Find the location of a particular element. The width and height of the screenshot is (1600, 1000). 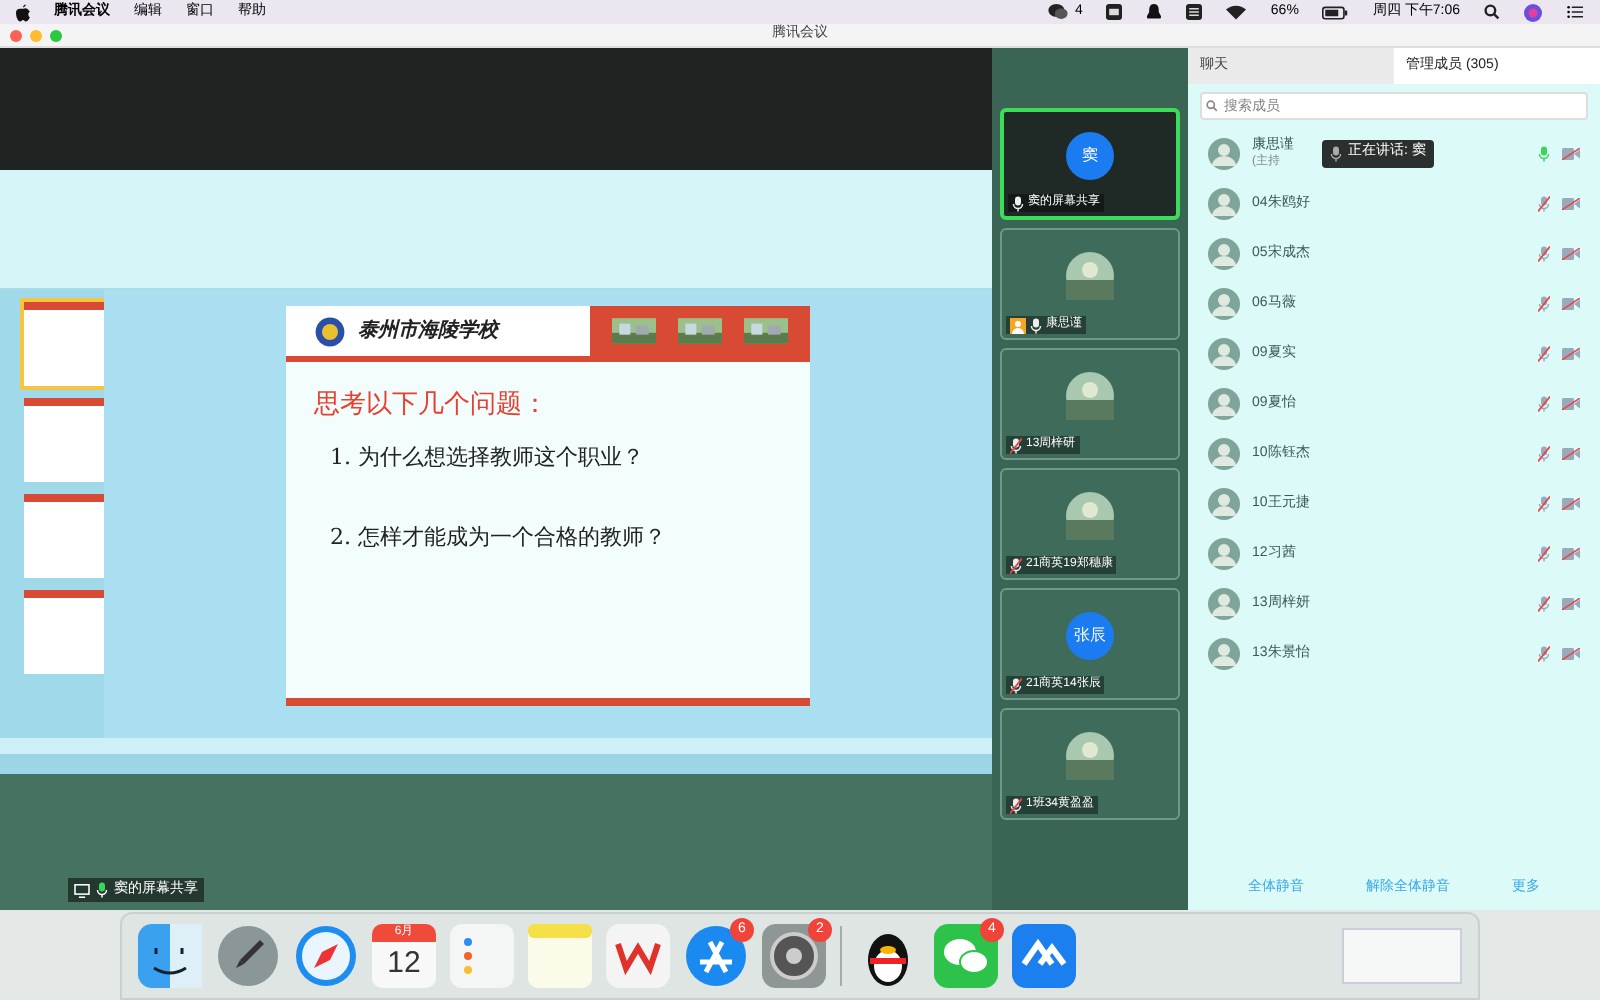

list-app-icon is located at coordinates (1194, 12).